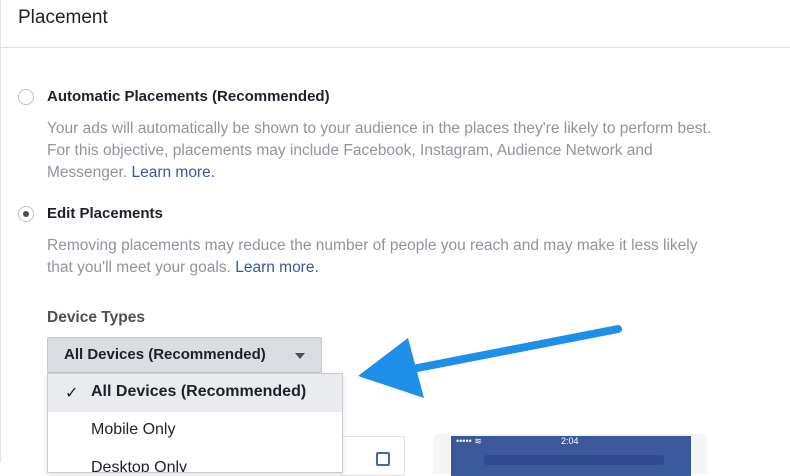 The height and width of the screenshot is (476, 790). I want to click on menu-item-all-devices: ✓ All Devices (Recommended), so click(195, 393).